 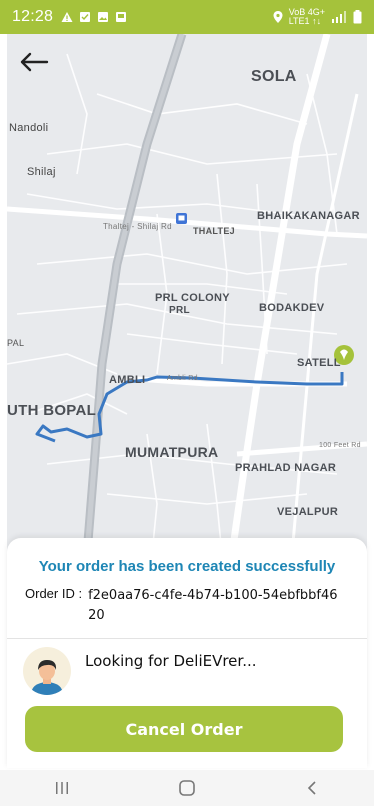 I want to click on map-label-pal: PAL, so click(x=16, y=343).